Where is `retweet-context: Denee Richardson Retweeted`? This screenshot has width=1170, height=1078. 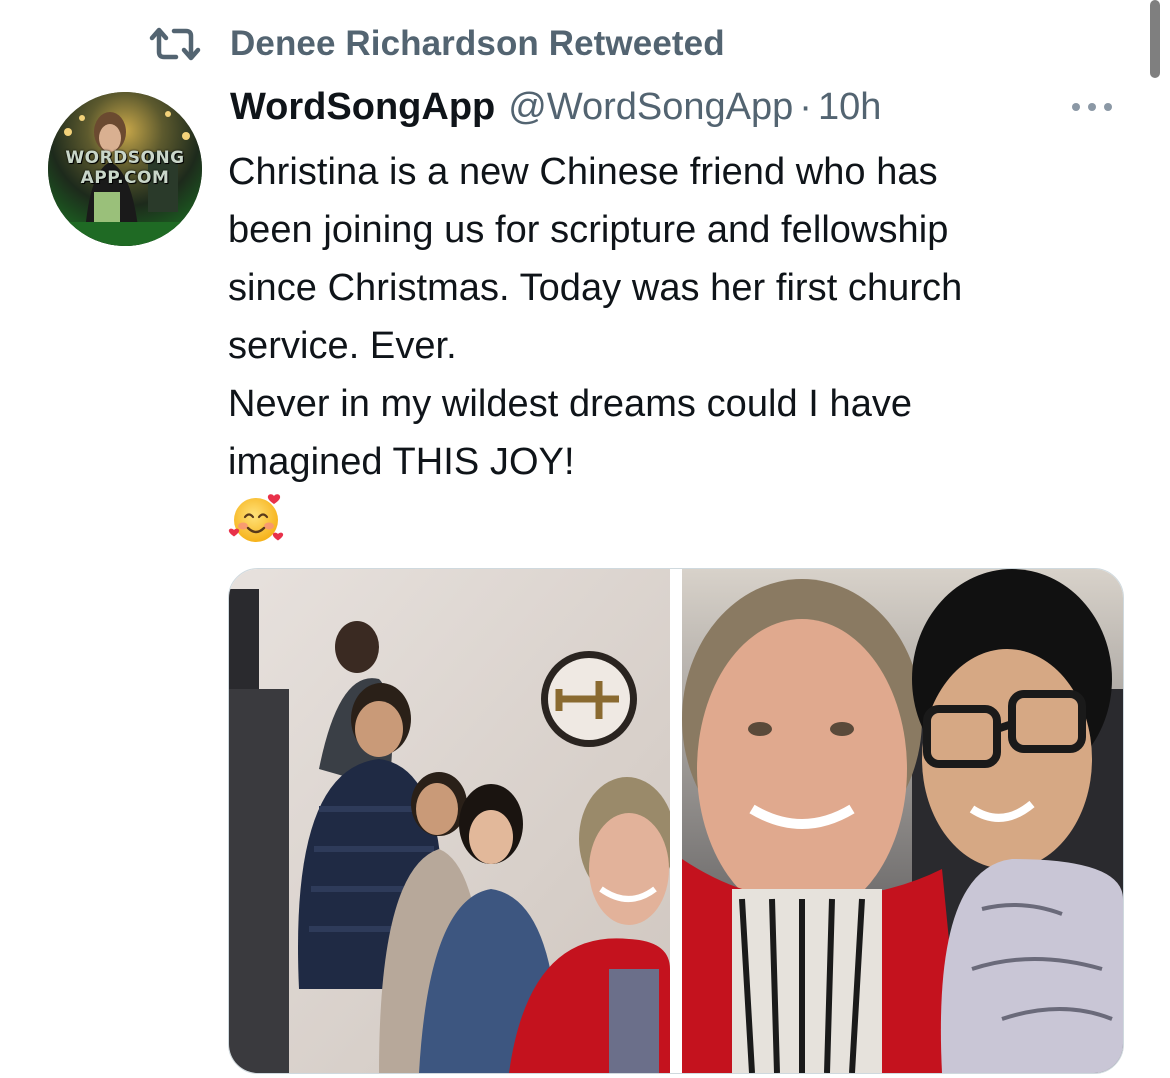 retweet-context: Denee Richardson Retweeted is located at coordinates (435, 44).